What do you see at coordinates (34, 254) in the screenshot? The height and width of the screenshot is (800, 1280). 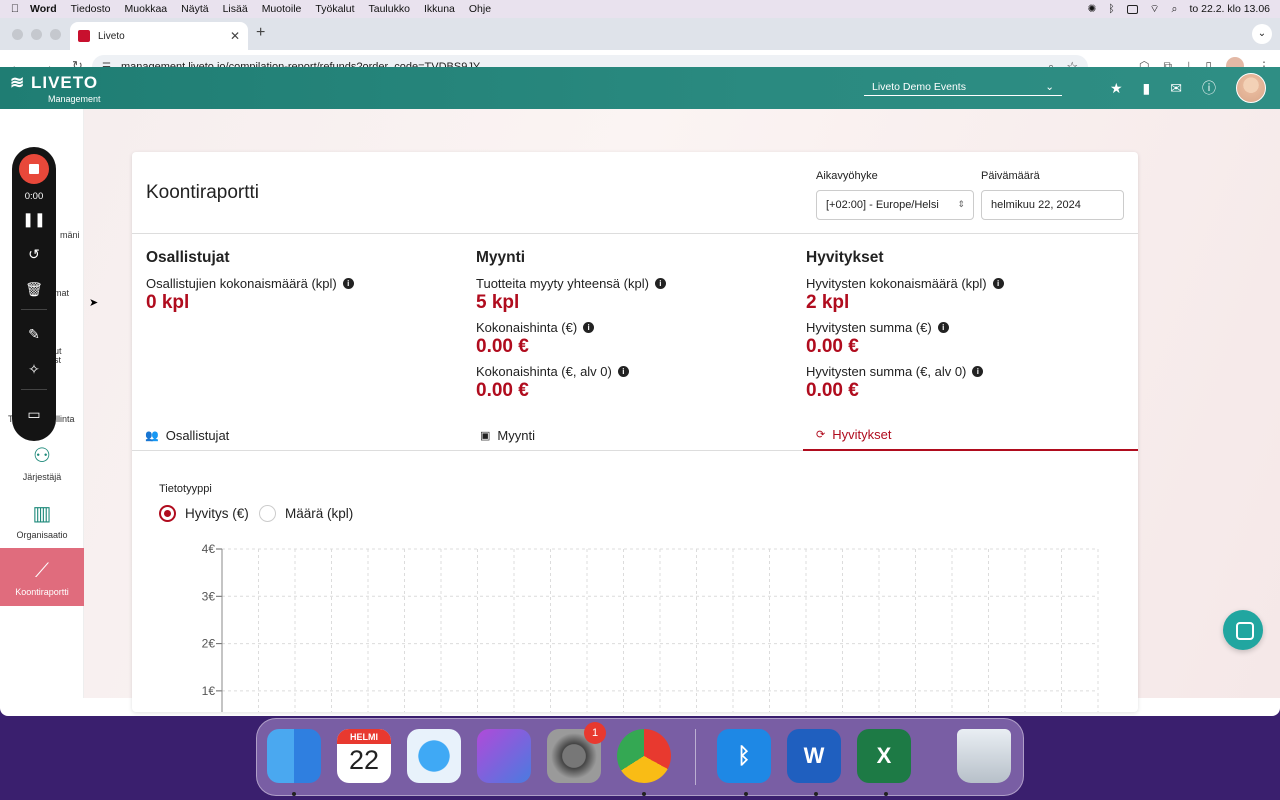 I see `restart-icon: ↺` at bounding box center [34, 254].